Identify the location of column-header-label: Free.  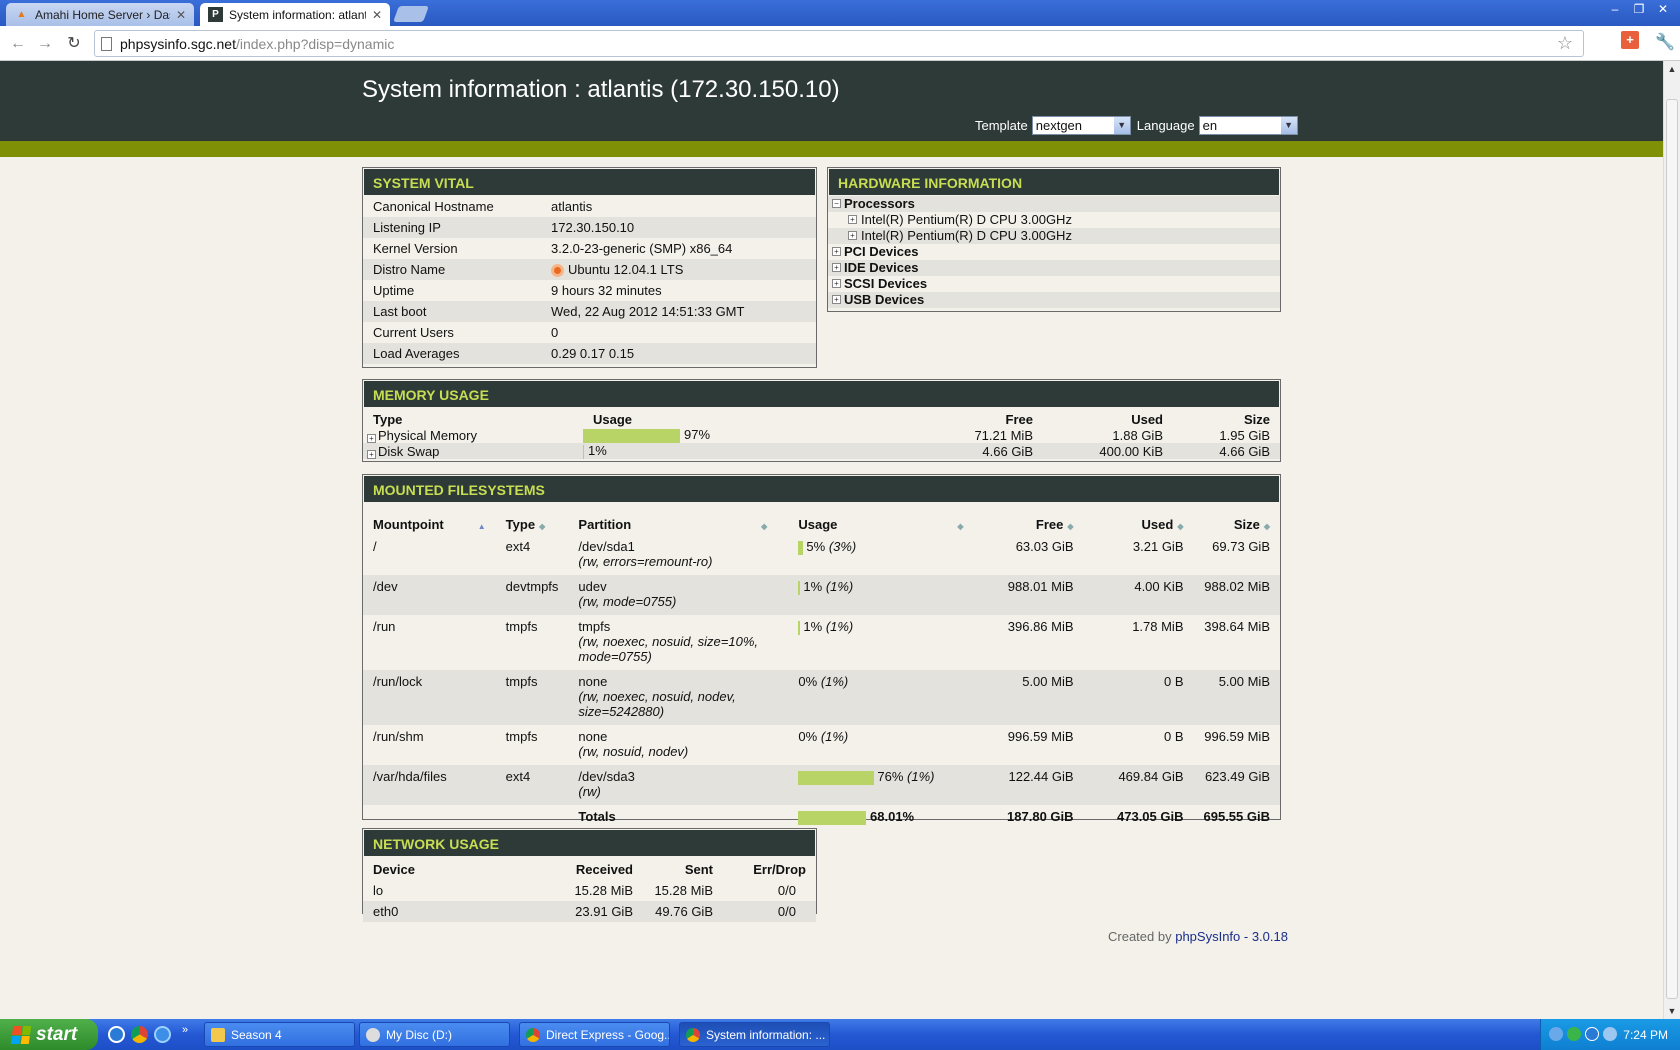
(1049, 524).